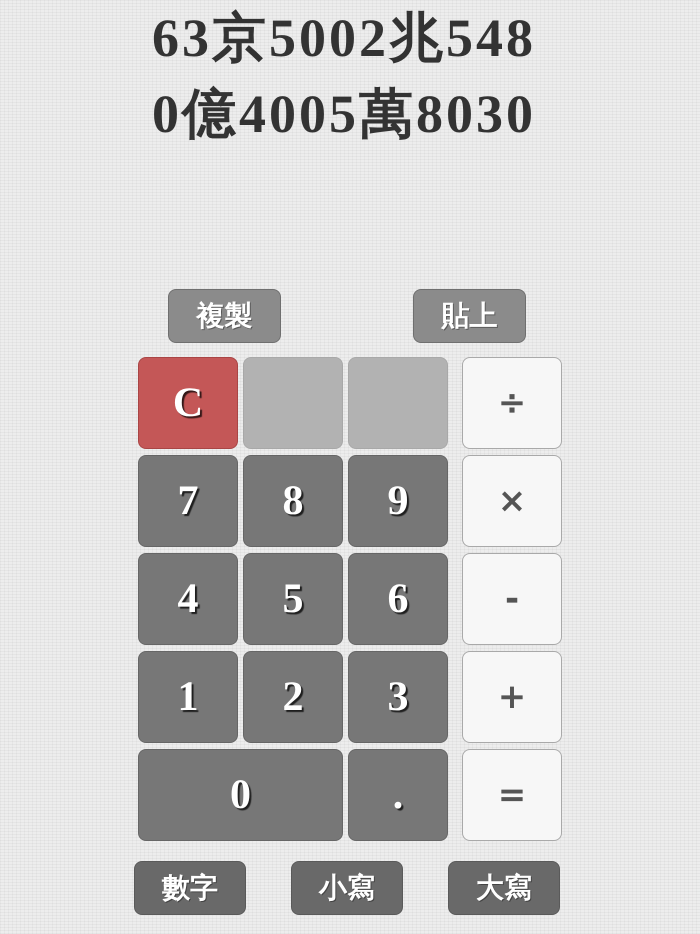 The width and height of the screenshot is (700, 934). What do you see at coordinates (512, 697) in the screenshot?
I see `operator-key: +` at bounding box center [512, 697].